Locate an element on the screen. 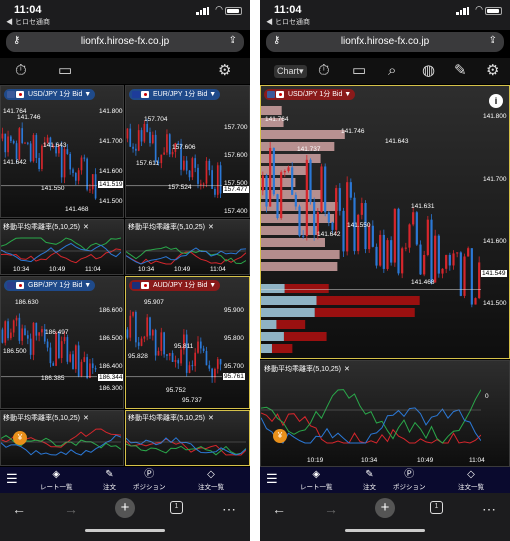  wifi-icon: ◠ is located at coordinates (479, 9).